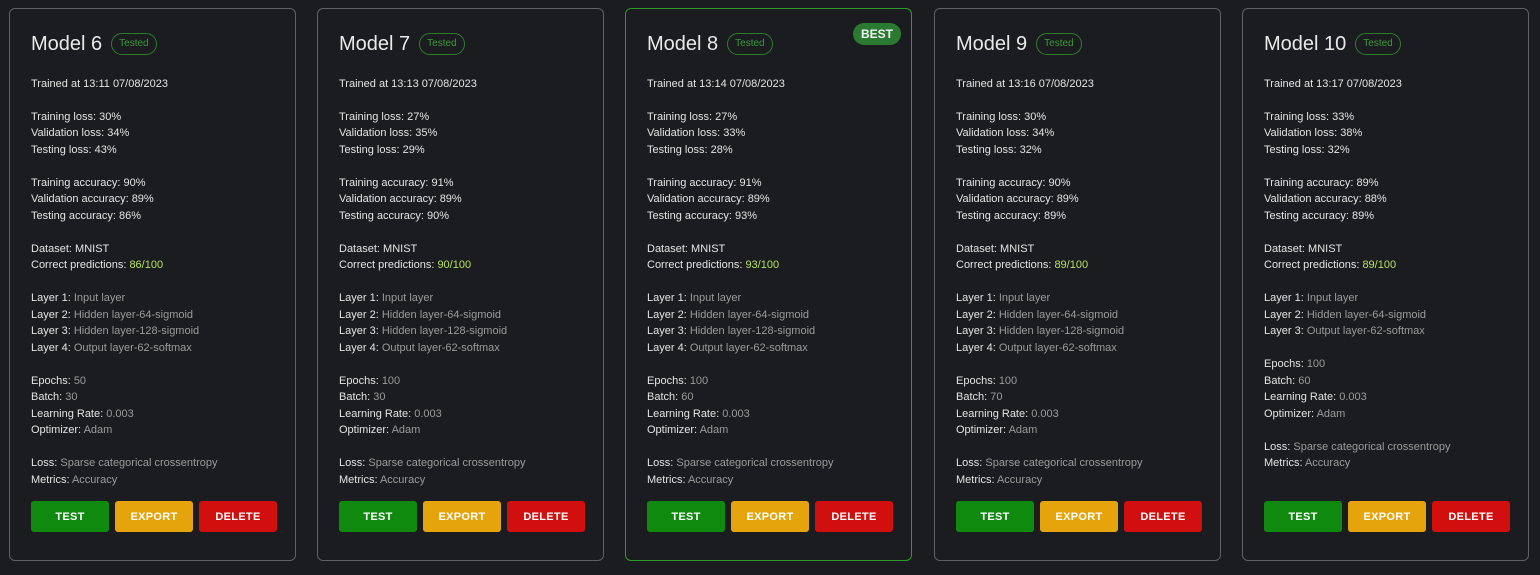 The image size is (1540, 575). What do you see at coordinates (1345, 315) in the screenshot?
I see `layer-2-row: Layer 2: Hidden layer-64-sigmoid` at bounding box center [1345, 315].